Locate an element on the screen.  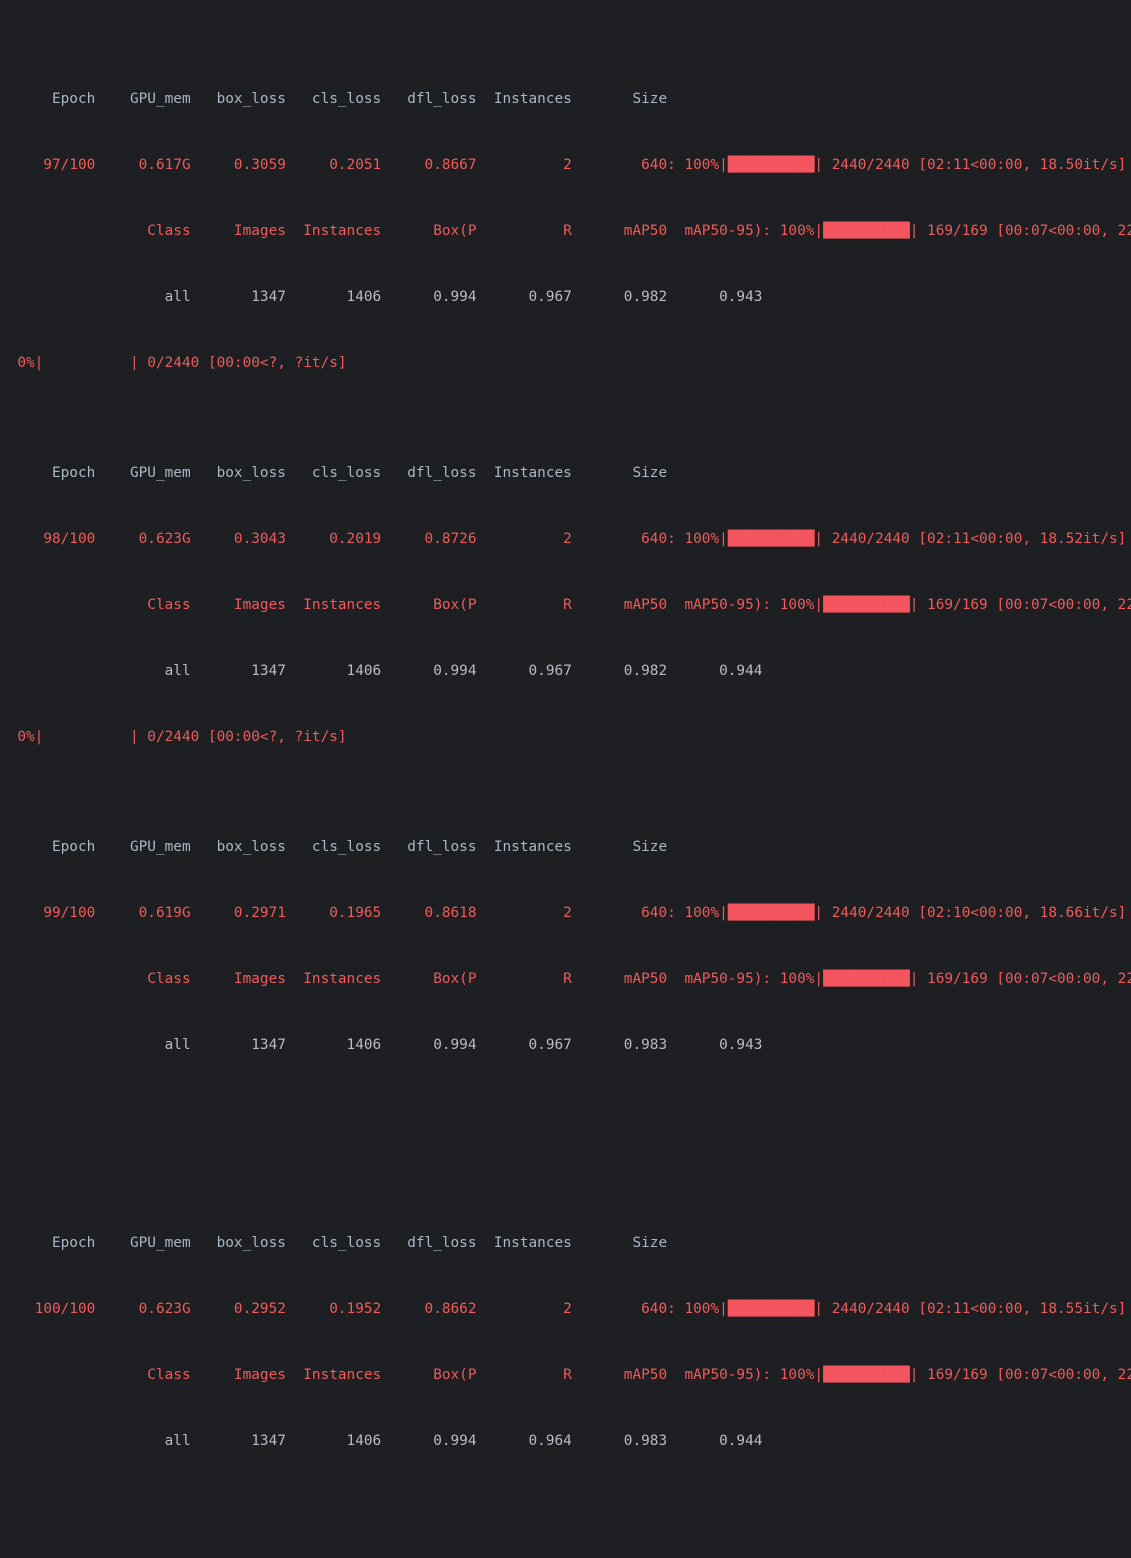
progress-stats: | 169/169 [00:07<00:00, 22.21it/s] is located at coordinates (1020, 1375).